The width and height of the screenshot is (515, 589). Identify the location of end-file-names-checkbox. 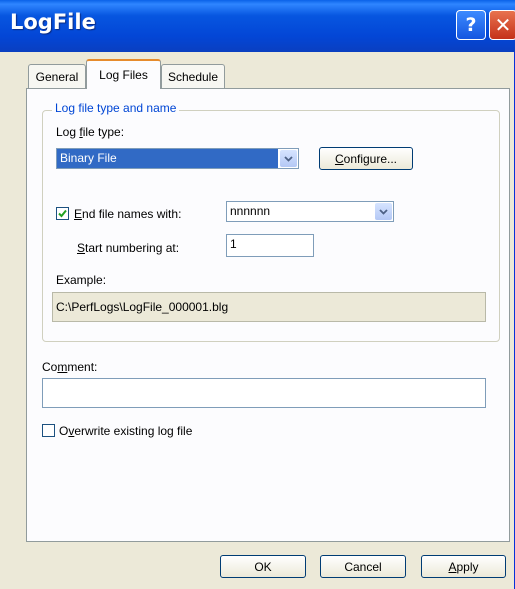
(62, 213).